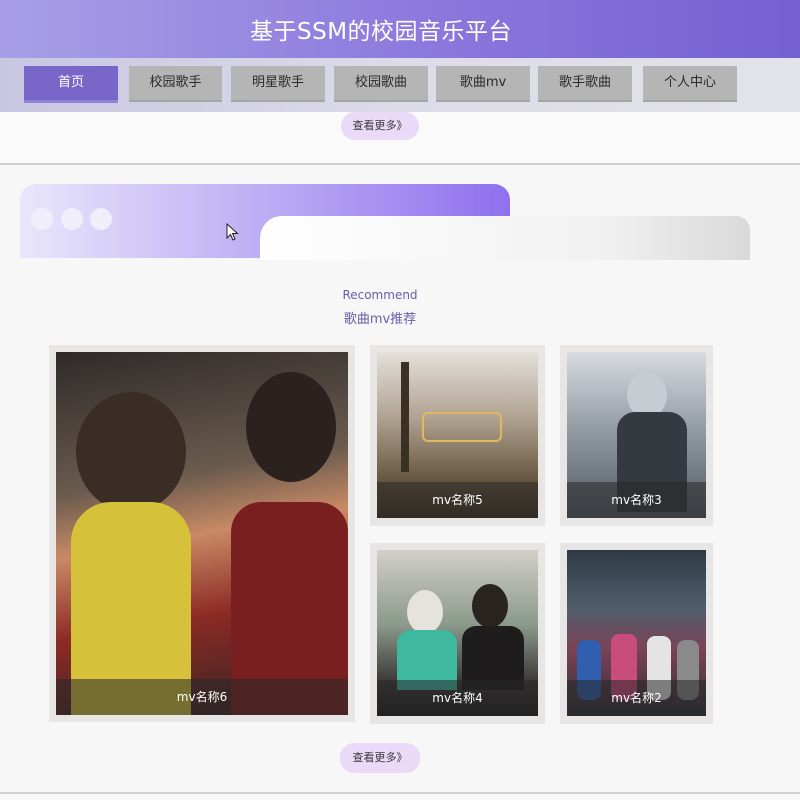 The height and width of the screenshot is (800, 800). What do you see at coordinates (400, 793) in the screenshot?
I see `bottom-divider` at bounding box center [400, 793].